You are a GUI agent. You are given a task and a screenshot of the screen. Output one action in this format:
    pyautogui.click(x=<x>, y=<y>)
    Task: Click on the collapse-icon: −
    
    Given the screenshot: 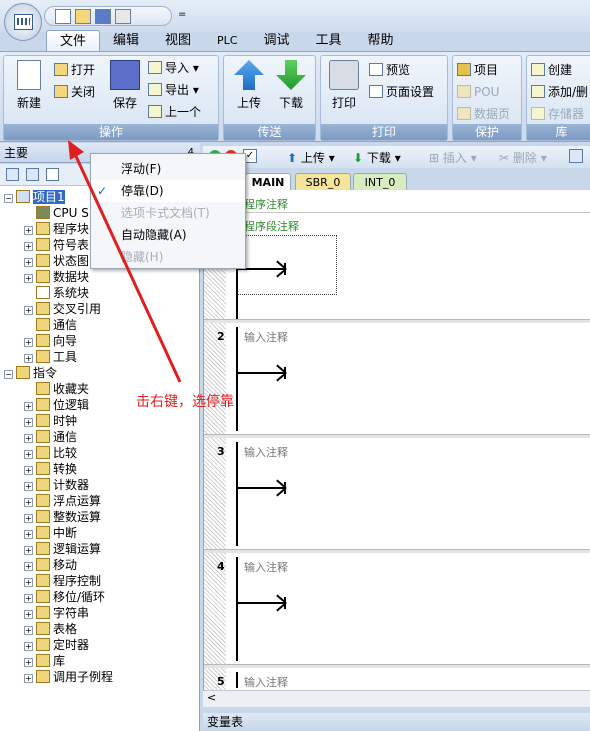 What is the action you would take?
    pyautogui.click(x=8, y=198)
    